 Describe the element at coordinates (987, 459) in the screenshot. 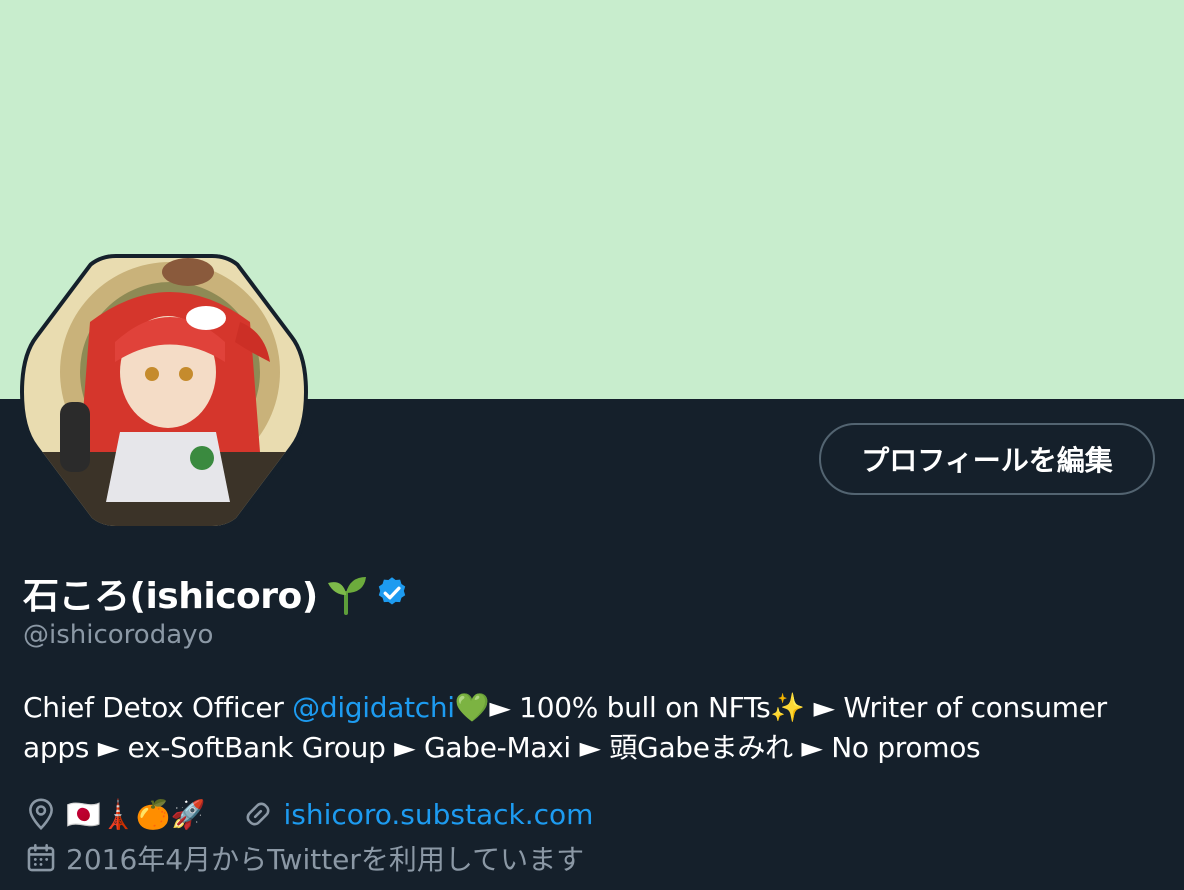

I see `edit-profile-button: プロフィールを編集` at that location.